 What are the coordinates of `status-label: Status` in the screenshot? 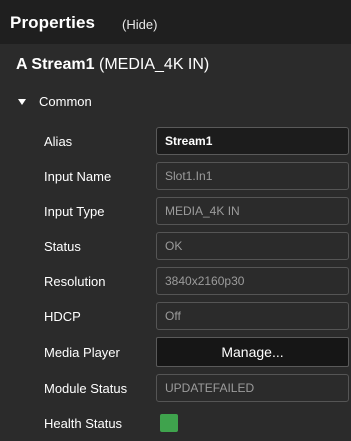 It's located at (62, 246).